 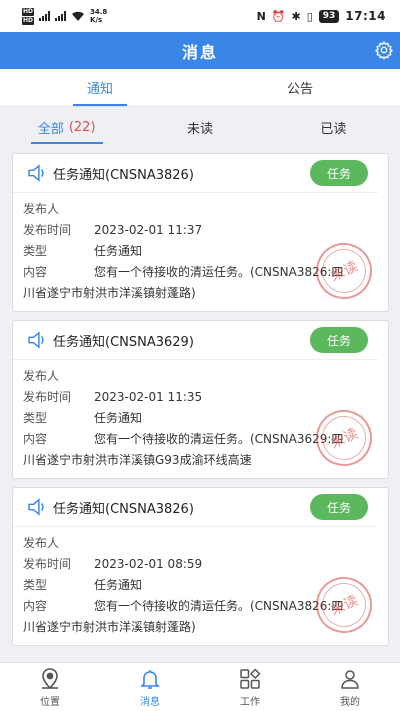 What do you see at coordinates (195, 340) in the screenshot?
I see `notice-card-header: 任务通知(CNSNA3629) 任务` at bounding box center [195, 340].